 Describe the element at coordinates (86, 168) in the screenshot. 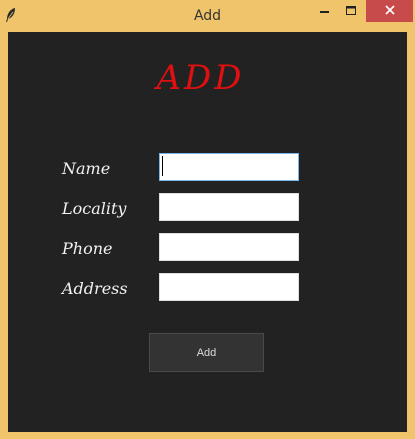

I see `name-label: Name` at that location.